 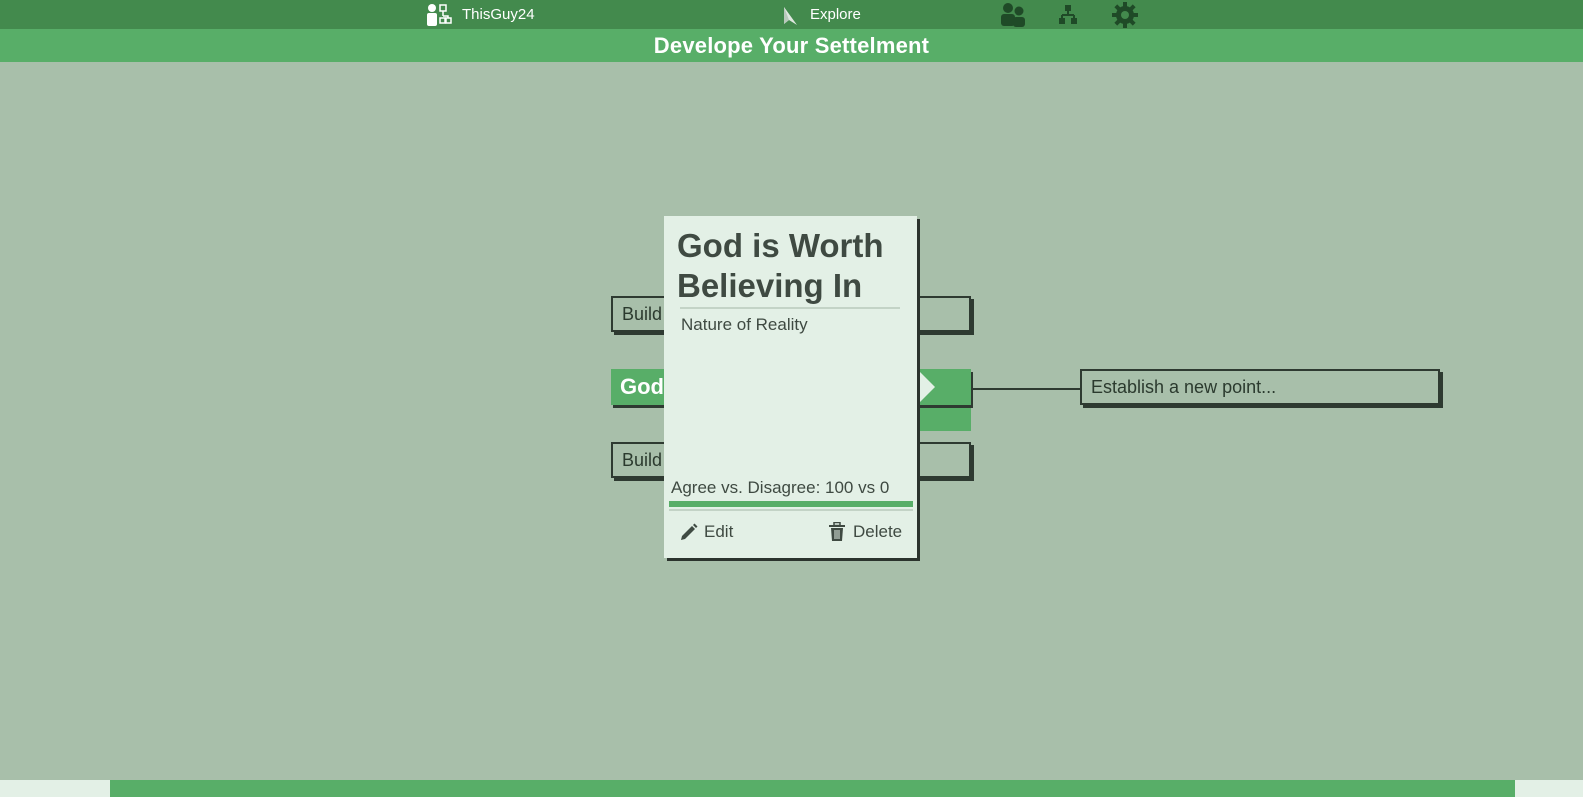 I want to click on top-nav-bar: ThisGuy24 Explore, so click(x=791, y=14).